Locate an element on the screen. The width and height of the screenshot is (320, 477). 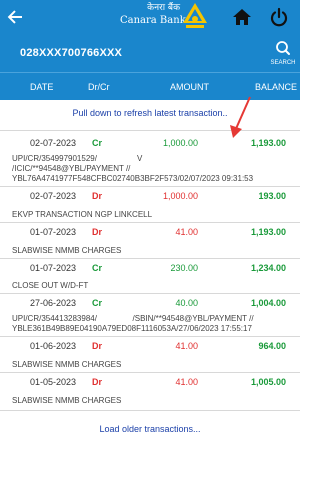
column-date: DATE is located at coordinates (42, 87).